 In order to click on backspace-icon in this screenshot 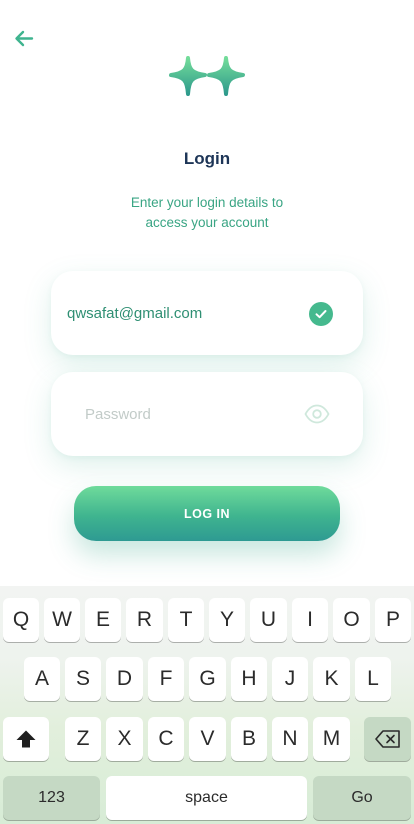, I will do `click(387, 739)`.